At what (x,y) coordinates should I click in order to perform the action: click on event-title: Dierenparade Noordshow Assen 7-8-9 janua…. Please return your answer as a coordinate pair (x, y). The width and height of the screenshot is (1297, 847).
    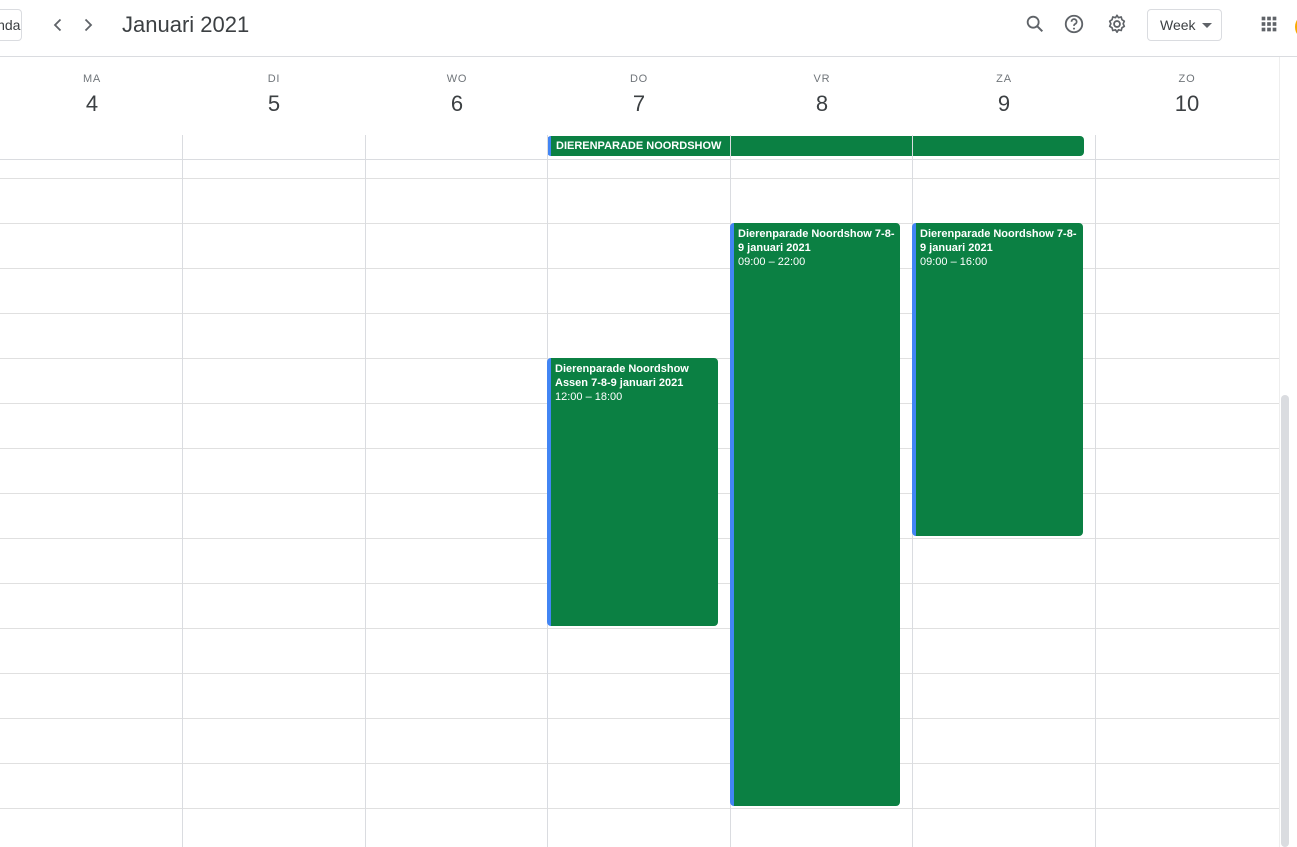
    Looking at the image, I should click on (622, 376).